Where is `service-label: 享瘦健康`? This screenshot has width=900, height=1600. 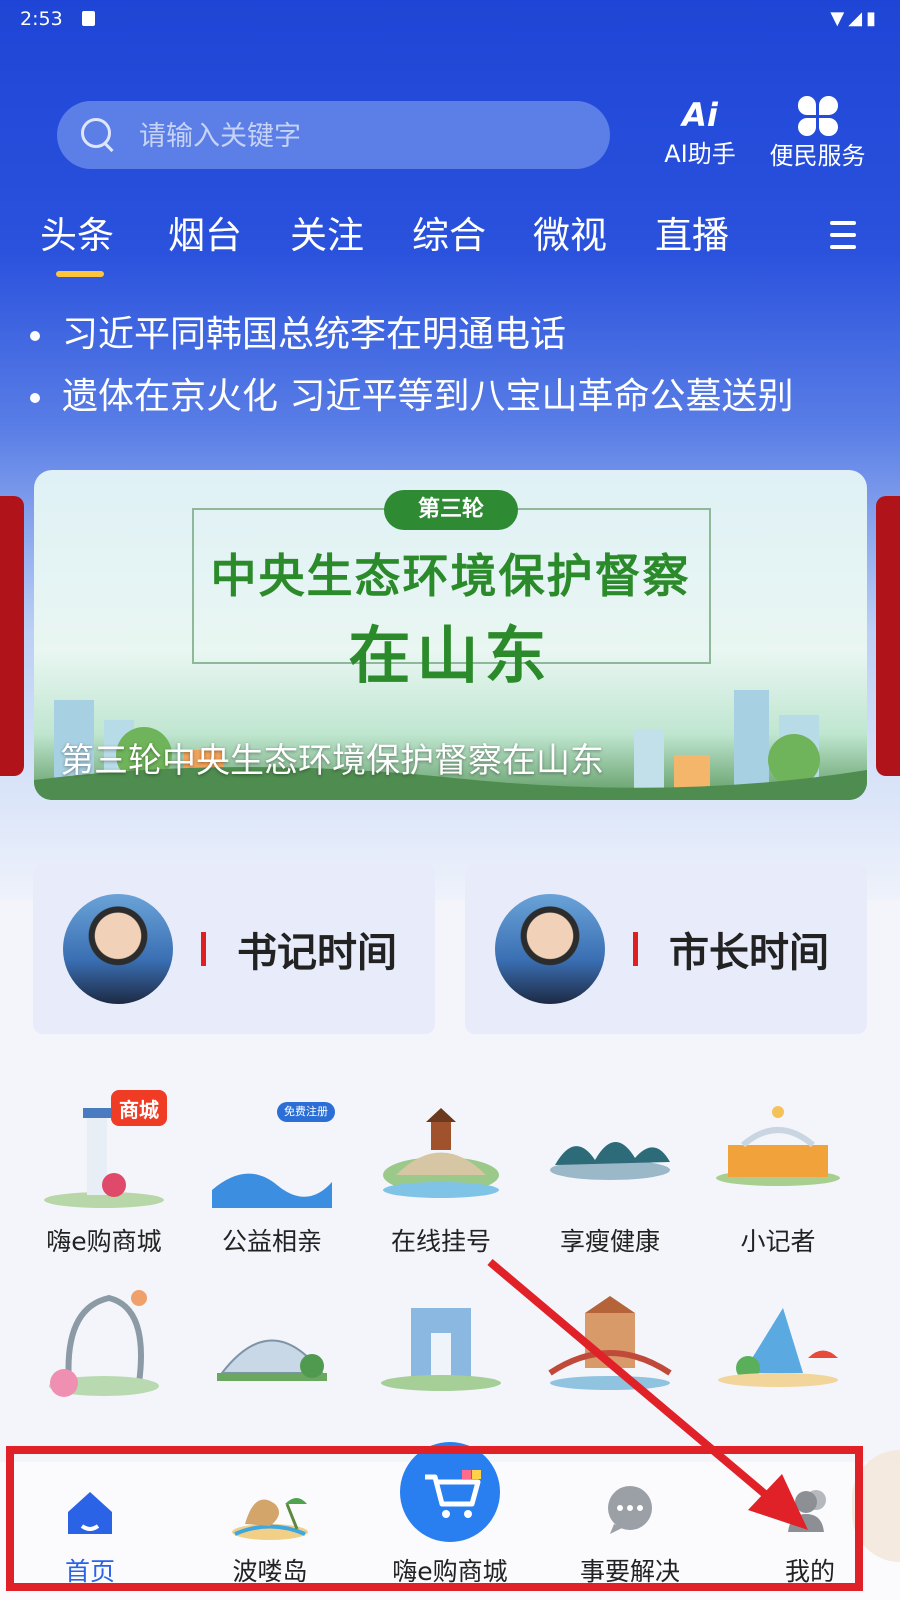 service-label: 享瘦健康 is located at coordinates (609, 1241).